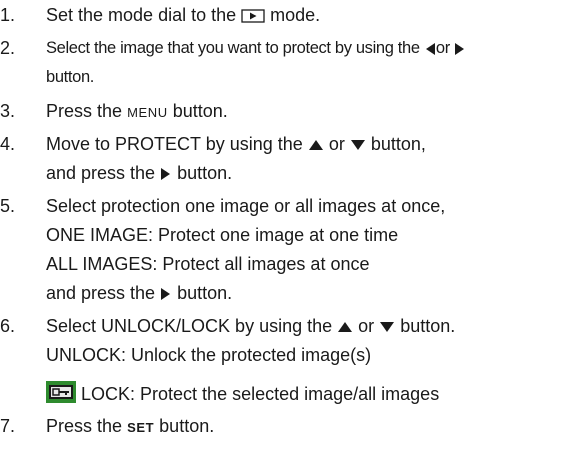 This screenshot has width=563, height=450. What do you see at coordinates (295, 15) in the screenshot?
I see `step-text-end: mode.` at bounding box center [295, 15].